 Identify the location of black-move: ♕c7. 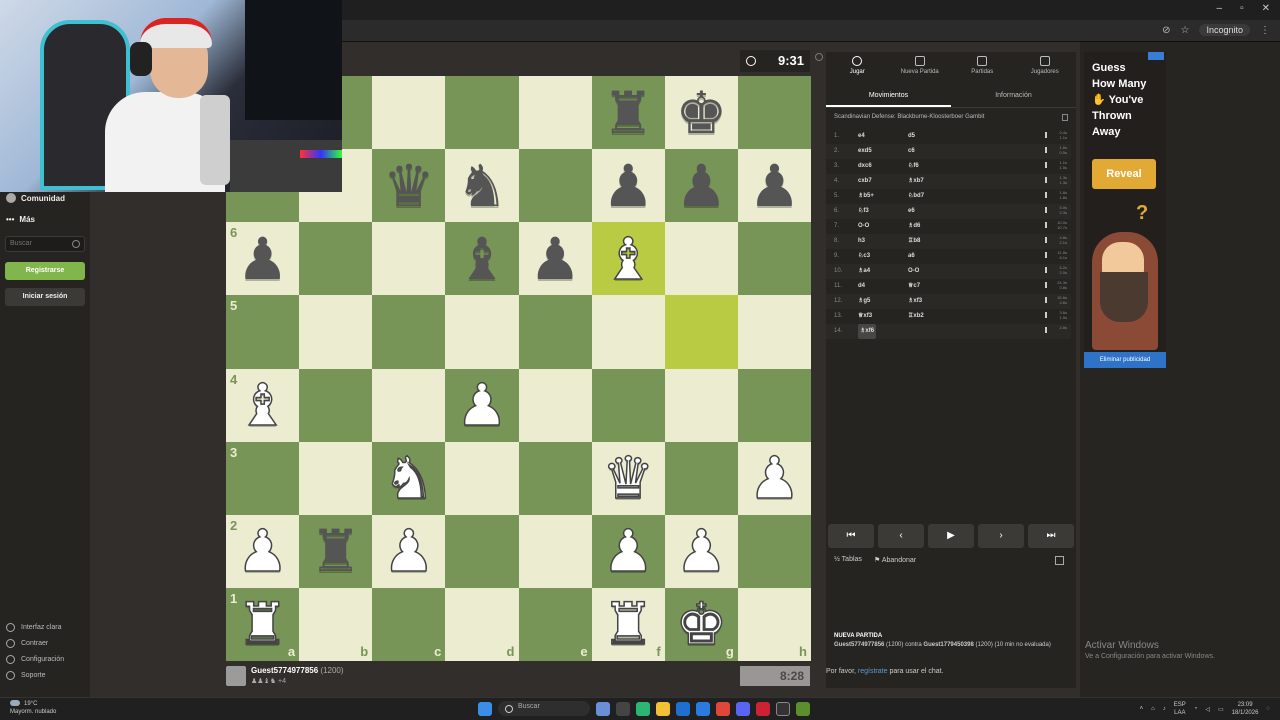
(914, 286).